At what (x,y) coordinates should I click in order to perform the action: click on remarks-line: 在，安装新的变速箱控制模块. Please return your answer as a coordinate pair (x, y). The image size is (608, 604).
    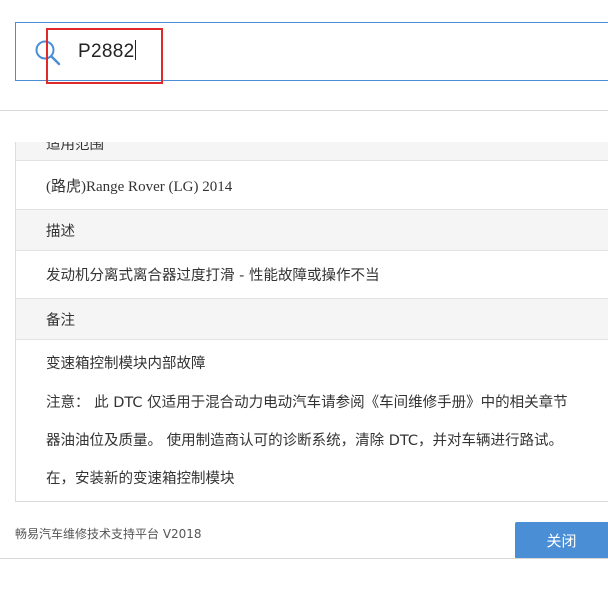
    Looking at the image, I should click on (140, 479).